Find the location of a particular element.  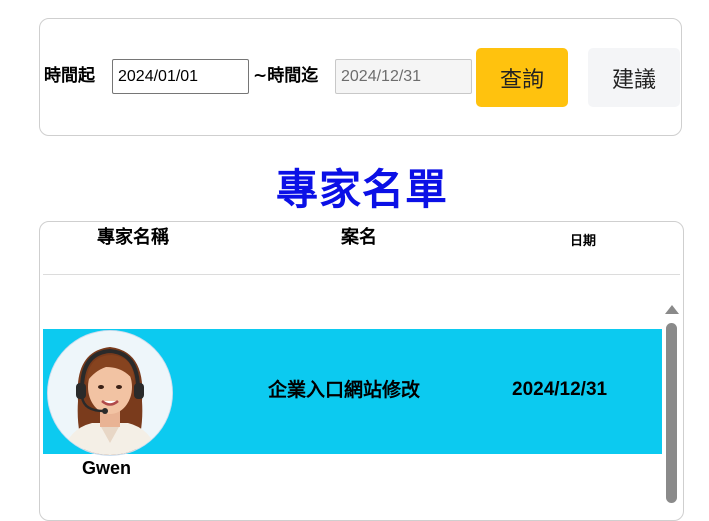

end-date-input is located at coordinates (403, 76).